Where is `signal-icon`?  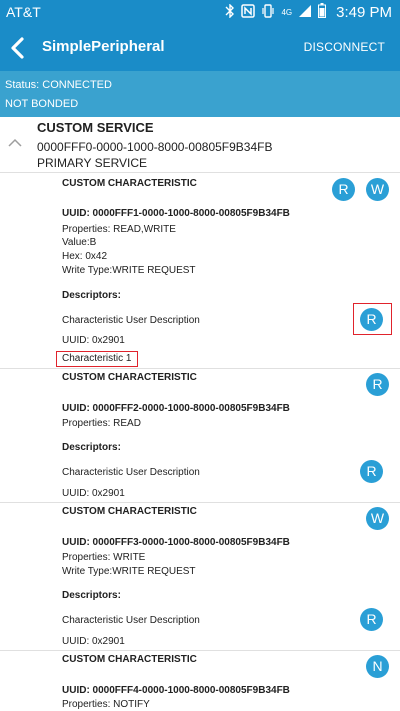
signal-icon is located at coordinates (305, 13).